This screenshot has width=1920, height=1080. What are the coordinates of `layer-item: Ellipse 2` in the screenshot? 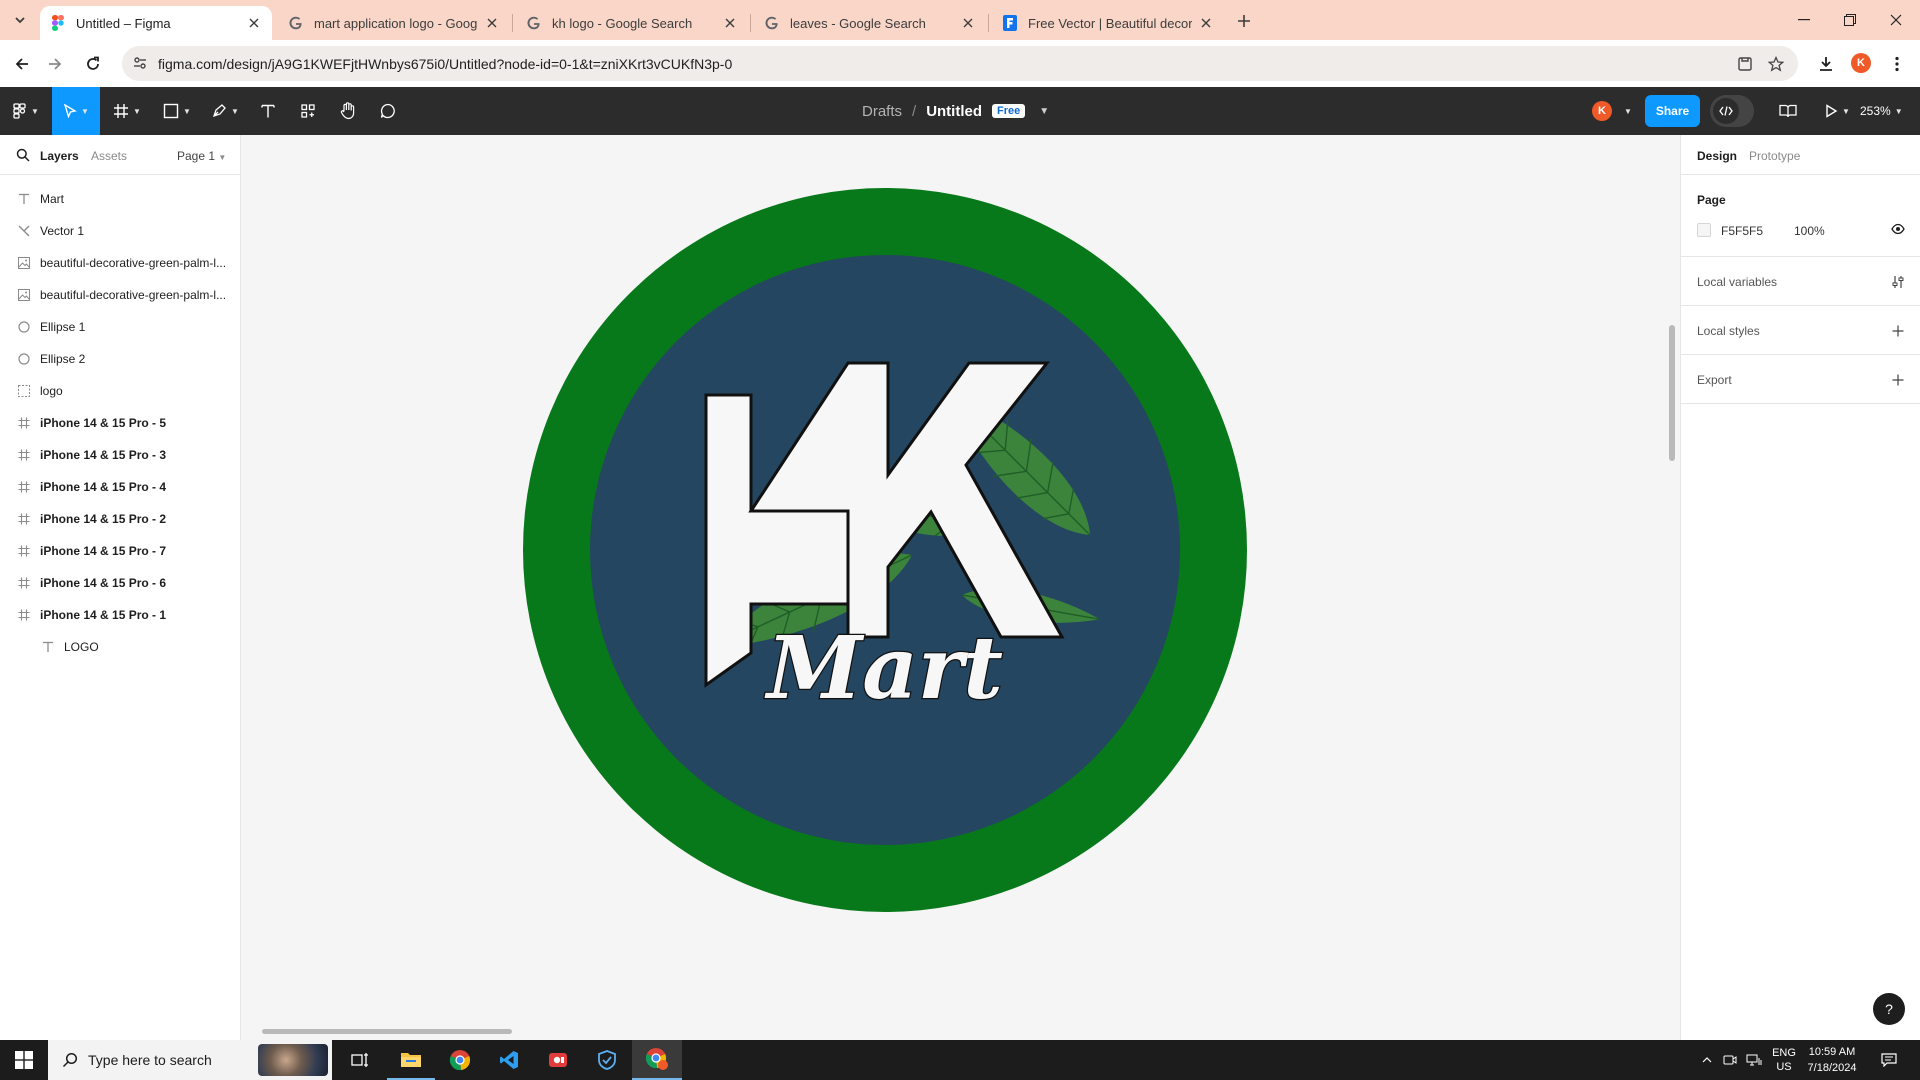 It's located at (120, 359).